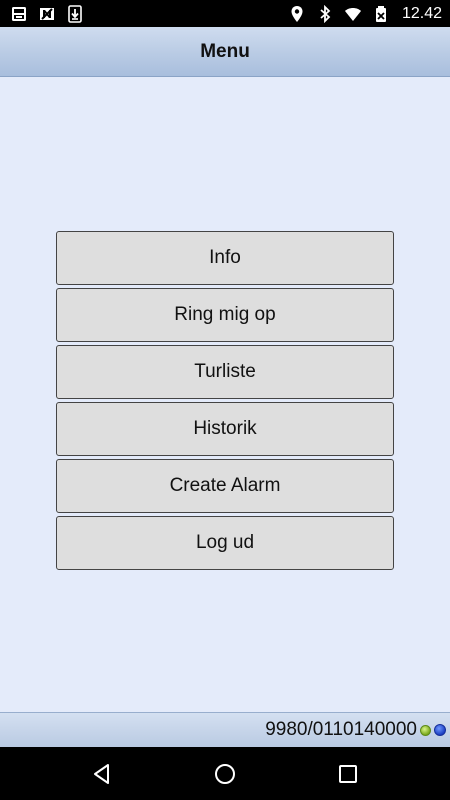  Describe the element at coordinates (365, 13) in the screenshot. I see `status-right: 12.42` at that location.